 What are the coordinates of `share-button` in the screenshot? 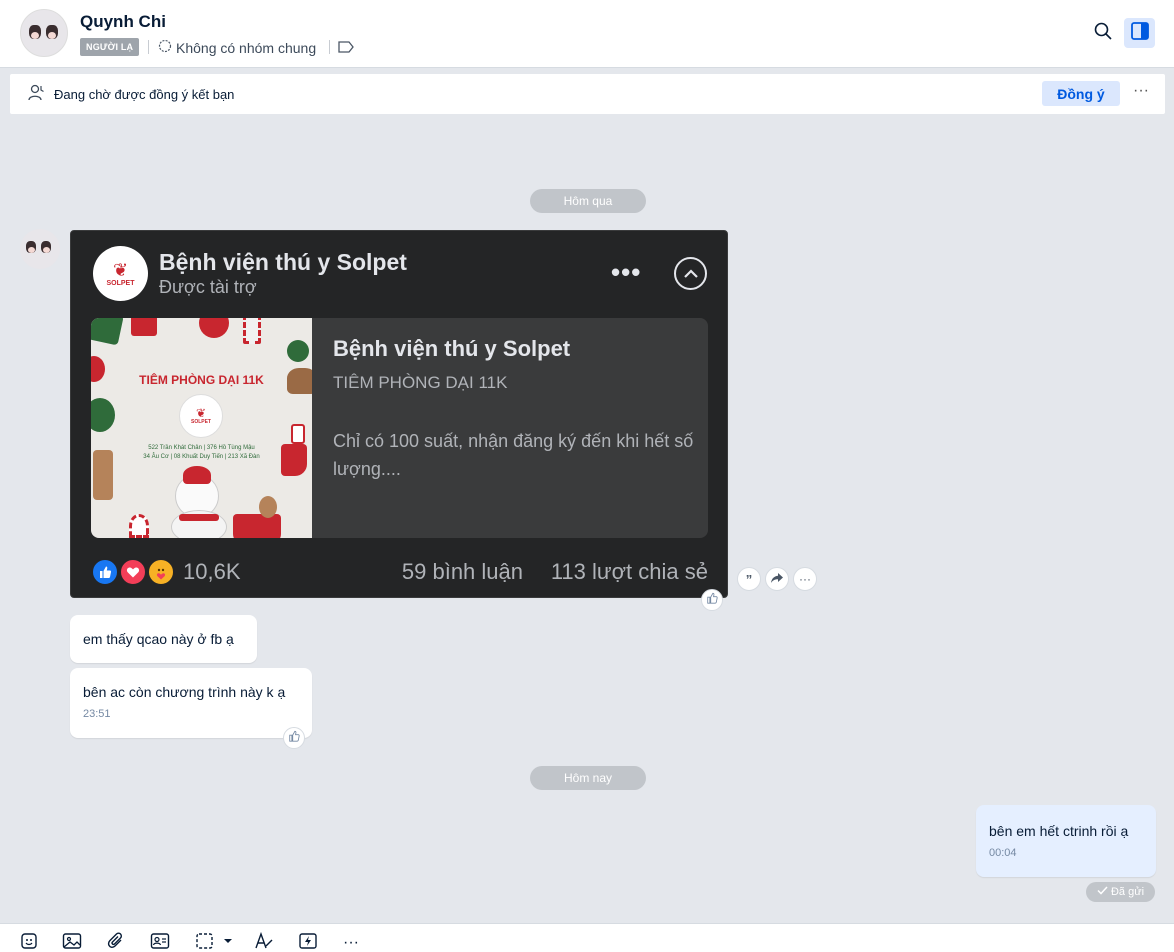 It's located at (777, 579).